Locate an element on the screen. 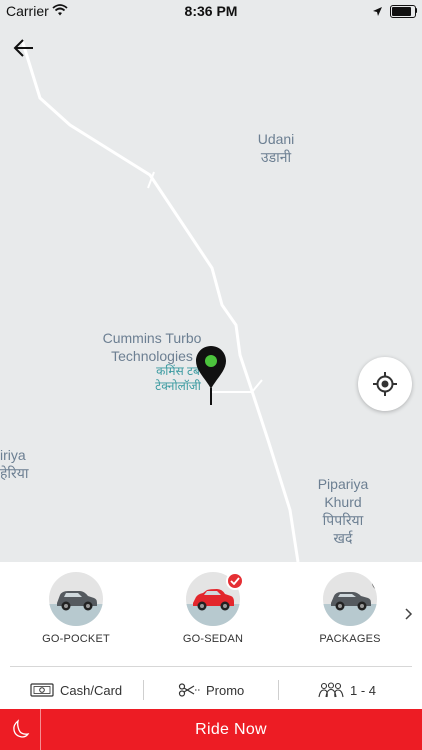 The width and height of the screenshot is (422, 750). ride-later-button is located at coordinates (20, 729).